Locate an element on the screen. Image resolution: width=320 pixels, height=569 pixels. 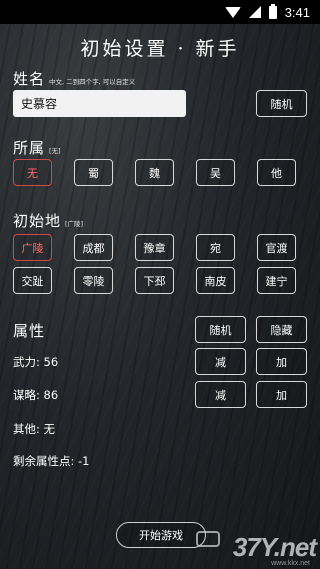
faction-section-label: 所属 [无] is located at coordinates (37, 147).